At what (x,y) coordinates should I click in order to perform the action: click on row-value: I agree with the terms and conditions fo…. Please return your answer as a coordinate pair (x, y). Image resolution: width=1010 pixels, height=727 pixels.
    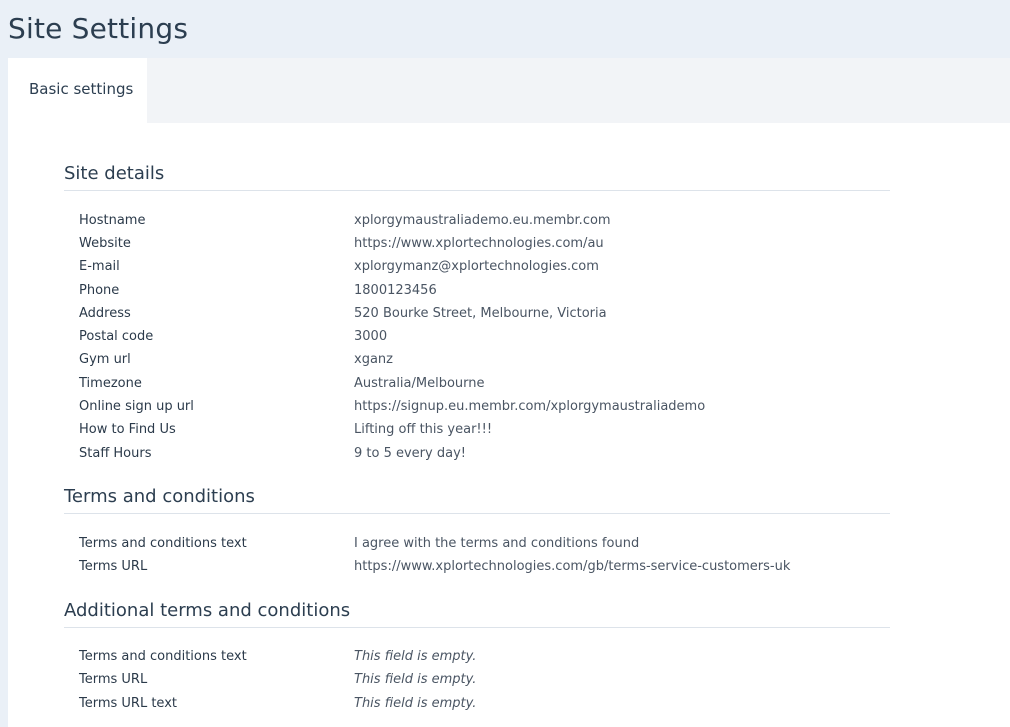
    Looking at the image, I should click on (497, 543).